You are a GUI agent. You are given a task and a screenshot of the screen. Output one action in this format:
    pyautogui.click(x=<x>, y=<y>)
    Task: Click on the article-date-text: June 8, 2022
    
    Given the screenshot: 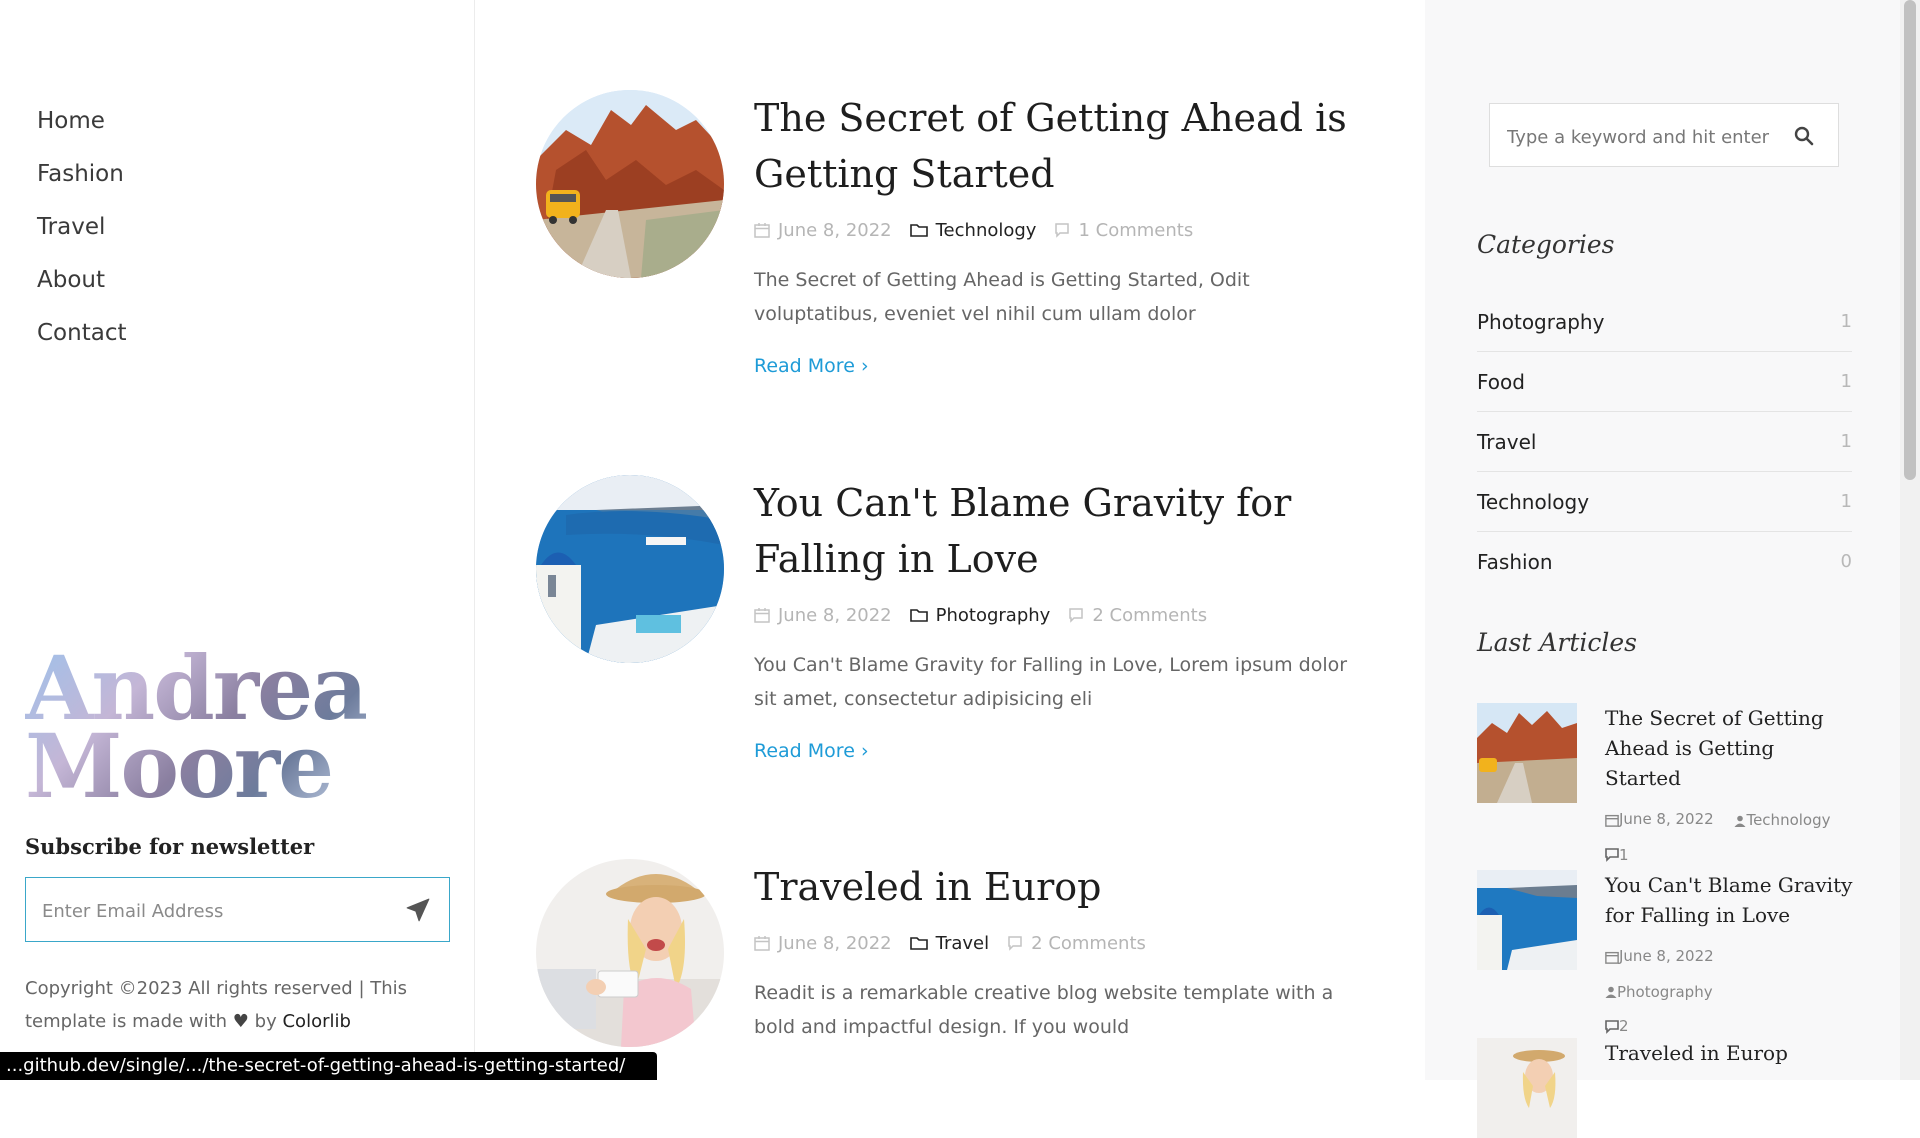 What is the action you would take?
    pyautogui.click(x=1666, y=956)
    